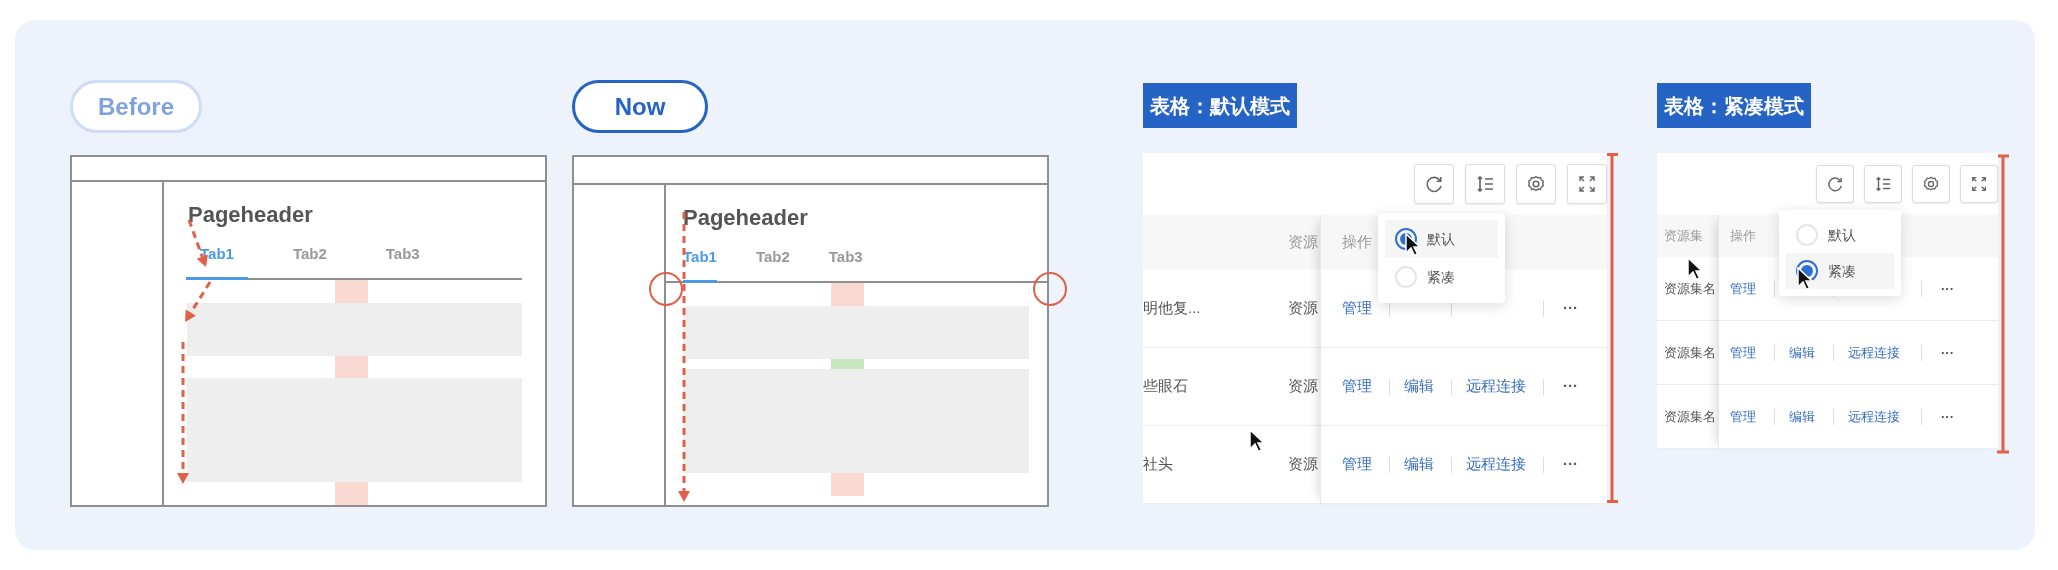 Image resolution: width=2058 pixels, height=570 pixels. What do you see at coordinates (1684, 236) in the screenshot?
I see `column-header: 资源集` at bounding box center [1684, 236].